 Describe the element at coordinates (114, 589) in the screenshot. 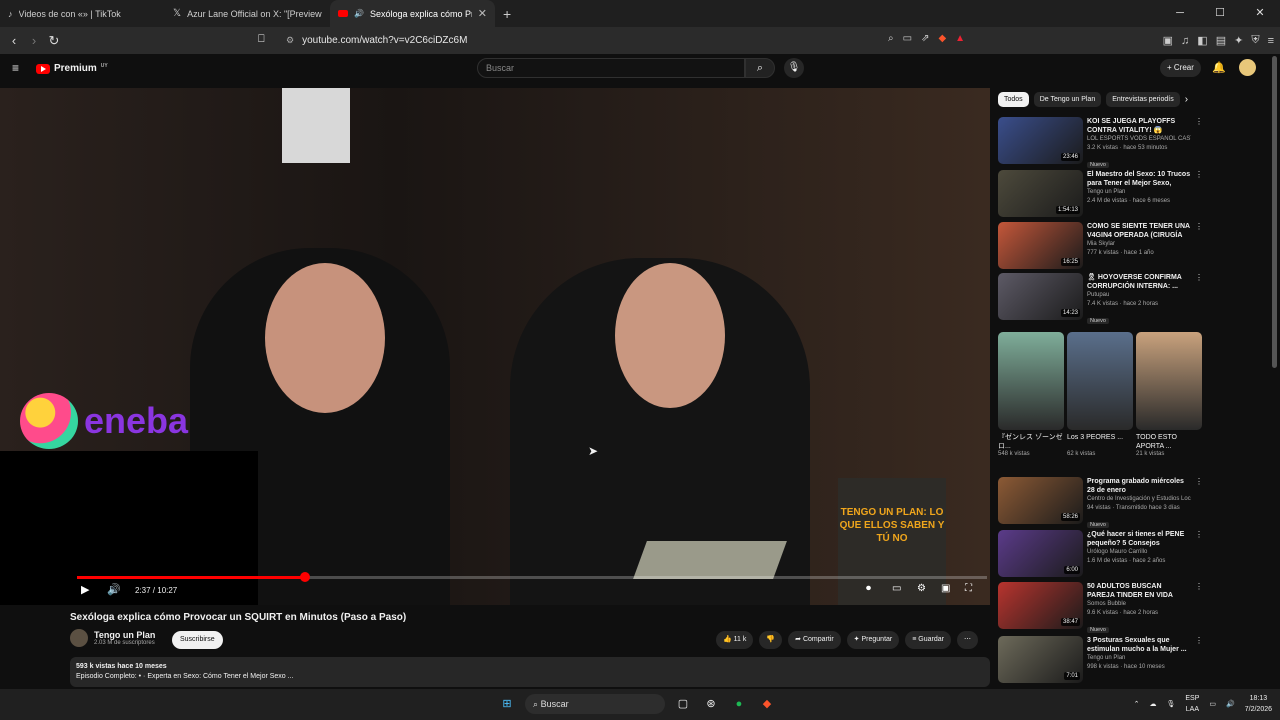

I see `volume-icon: 🔊` at that location.